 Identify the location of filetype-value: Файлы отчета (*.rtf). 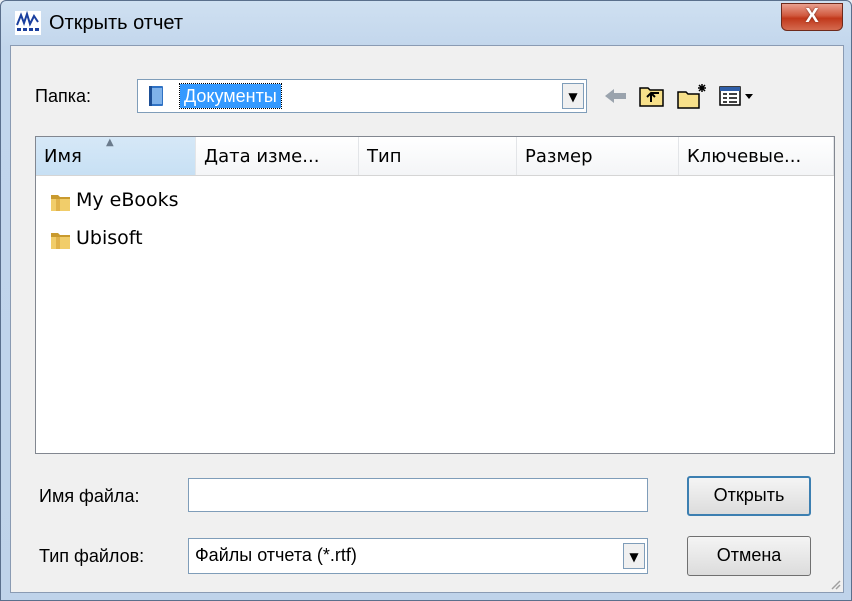
(276, 555).